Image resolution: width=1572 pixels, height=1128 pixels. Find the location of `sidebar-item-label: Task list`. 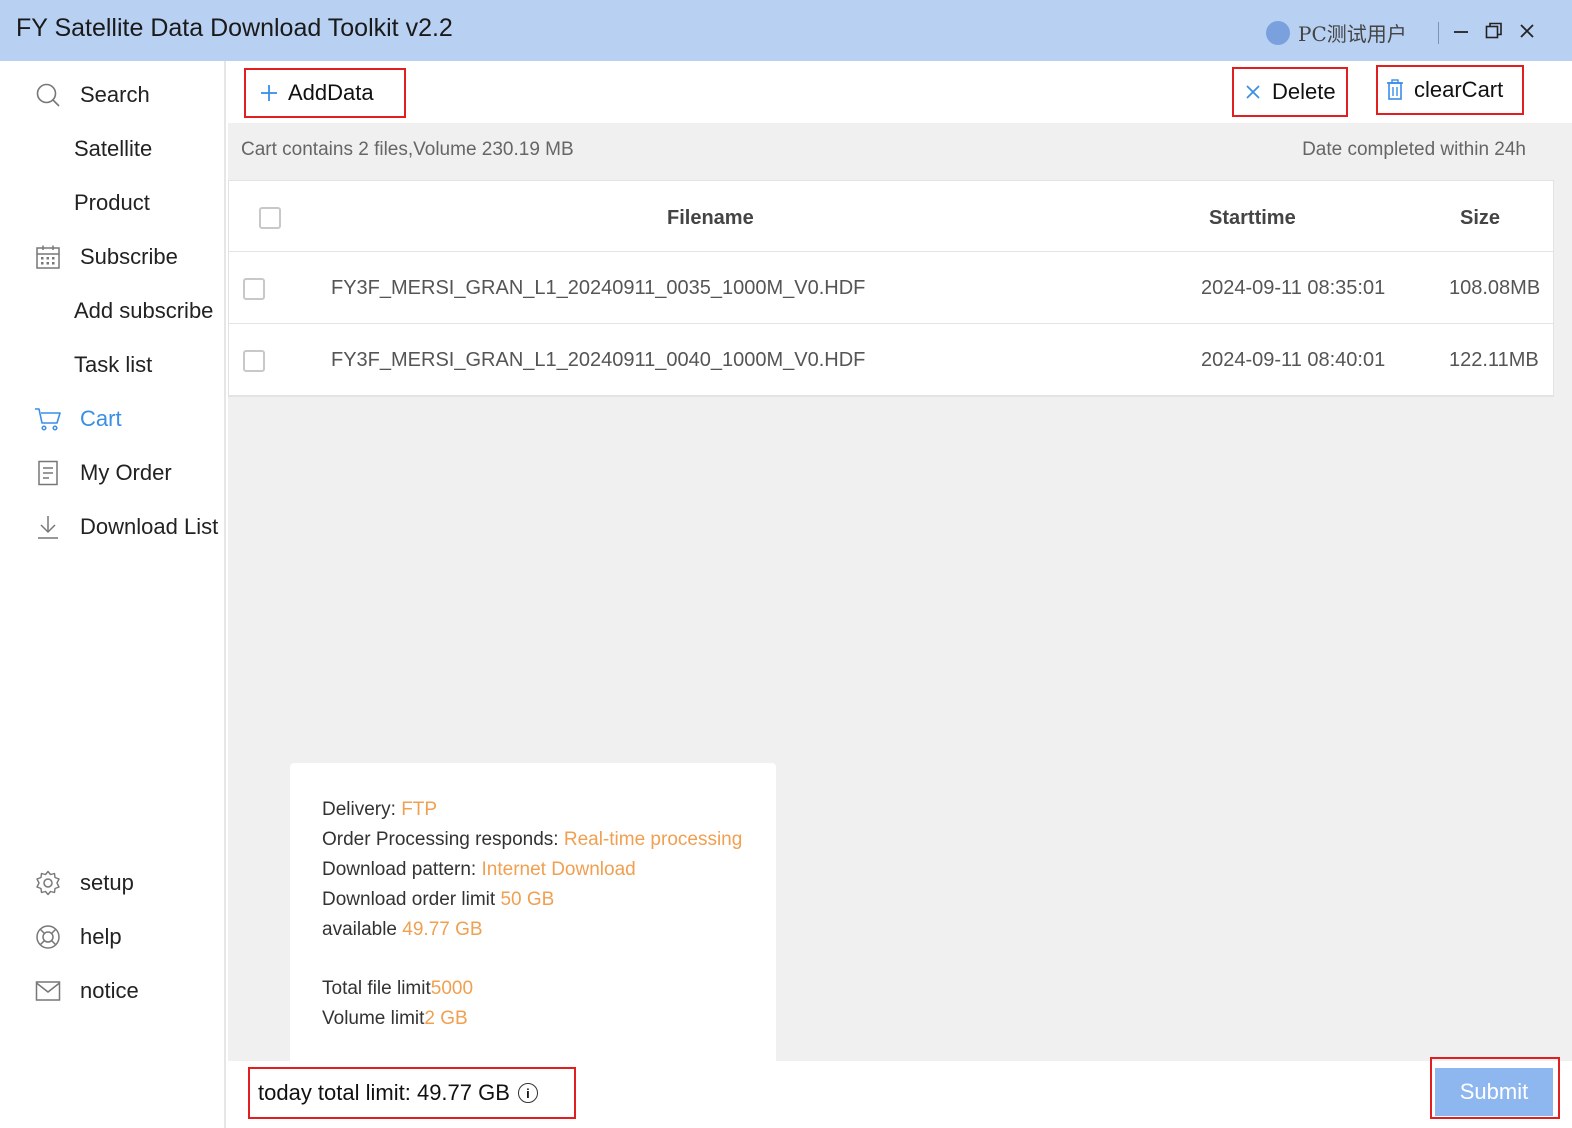

sidebar-item-label: Task list is located at coordinates (113, 364).